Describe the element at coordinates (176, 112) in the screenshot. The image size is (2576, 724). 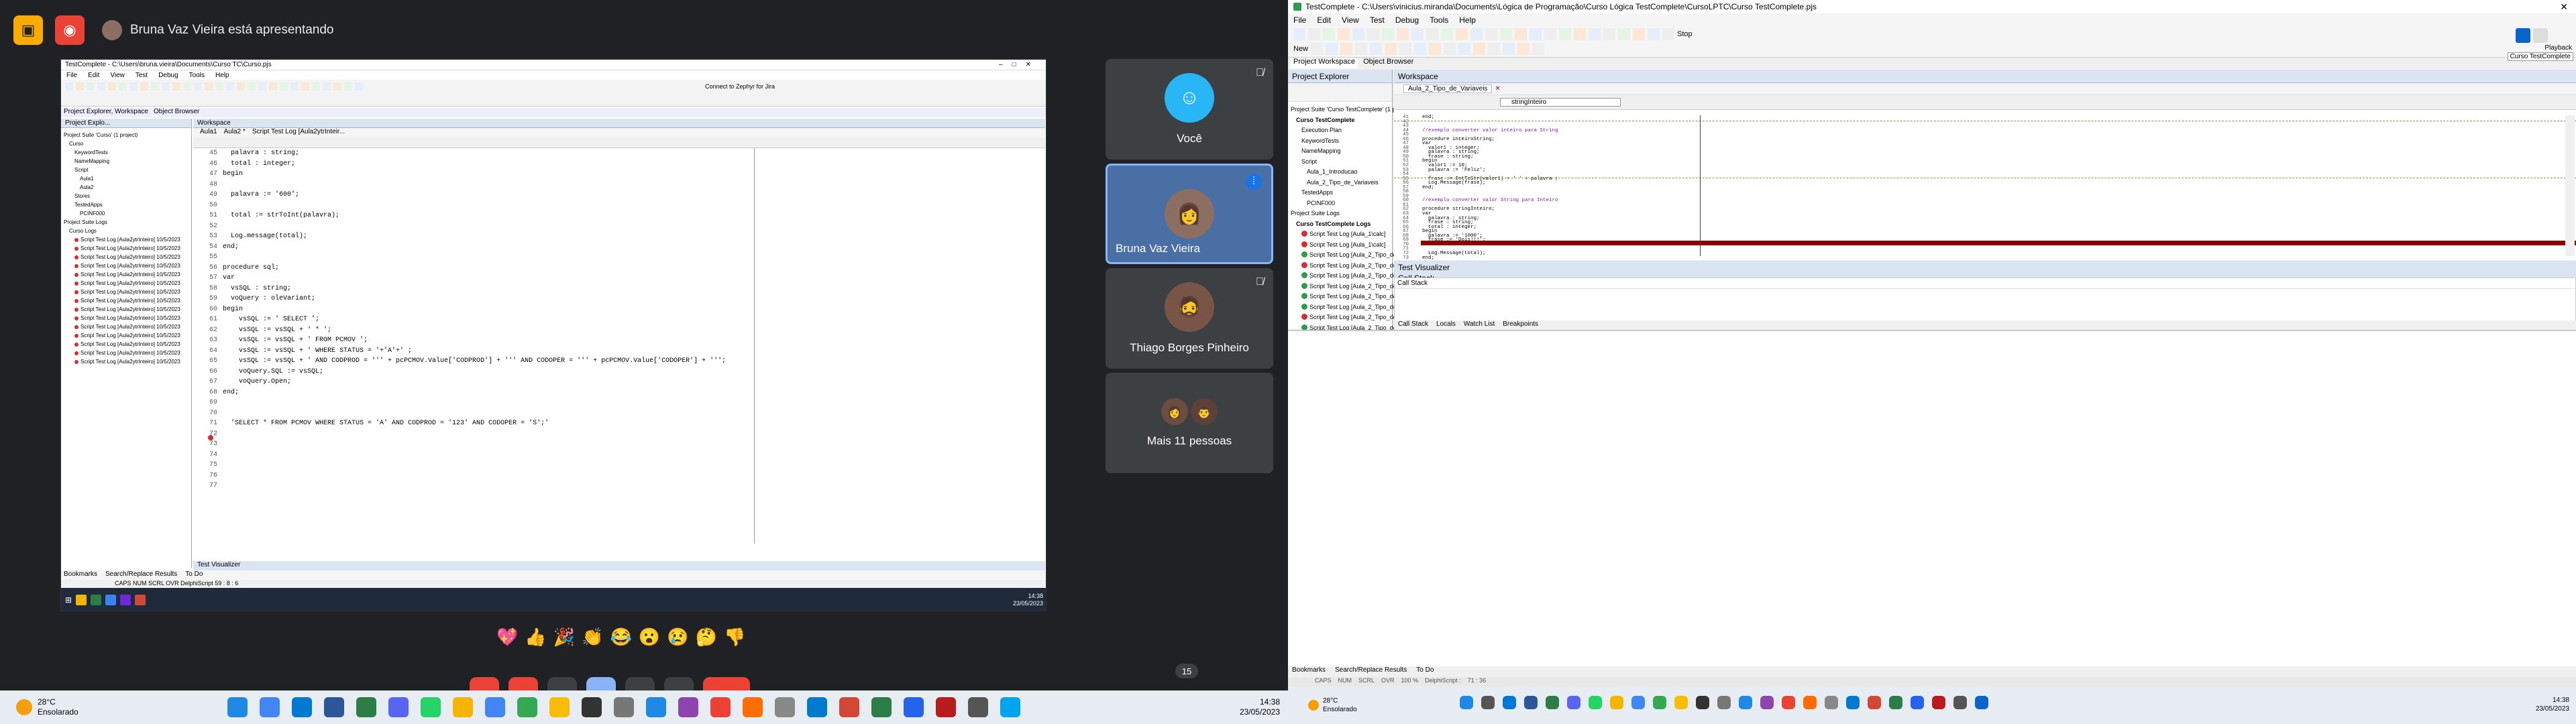
I see `shared-tab-object: Object Browser` at that location.